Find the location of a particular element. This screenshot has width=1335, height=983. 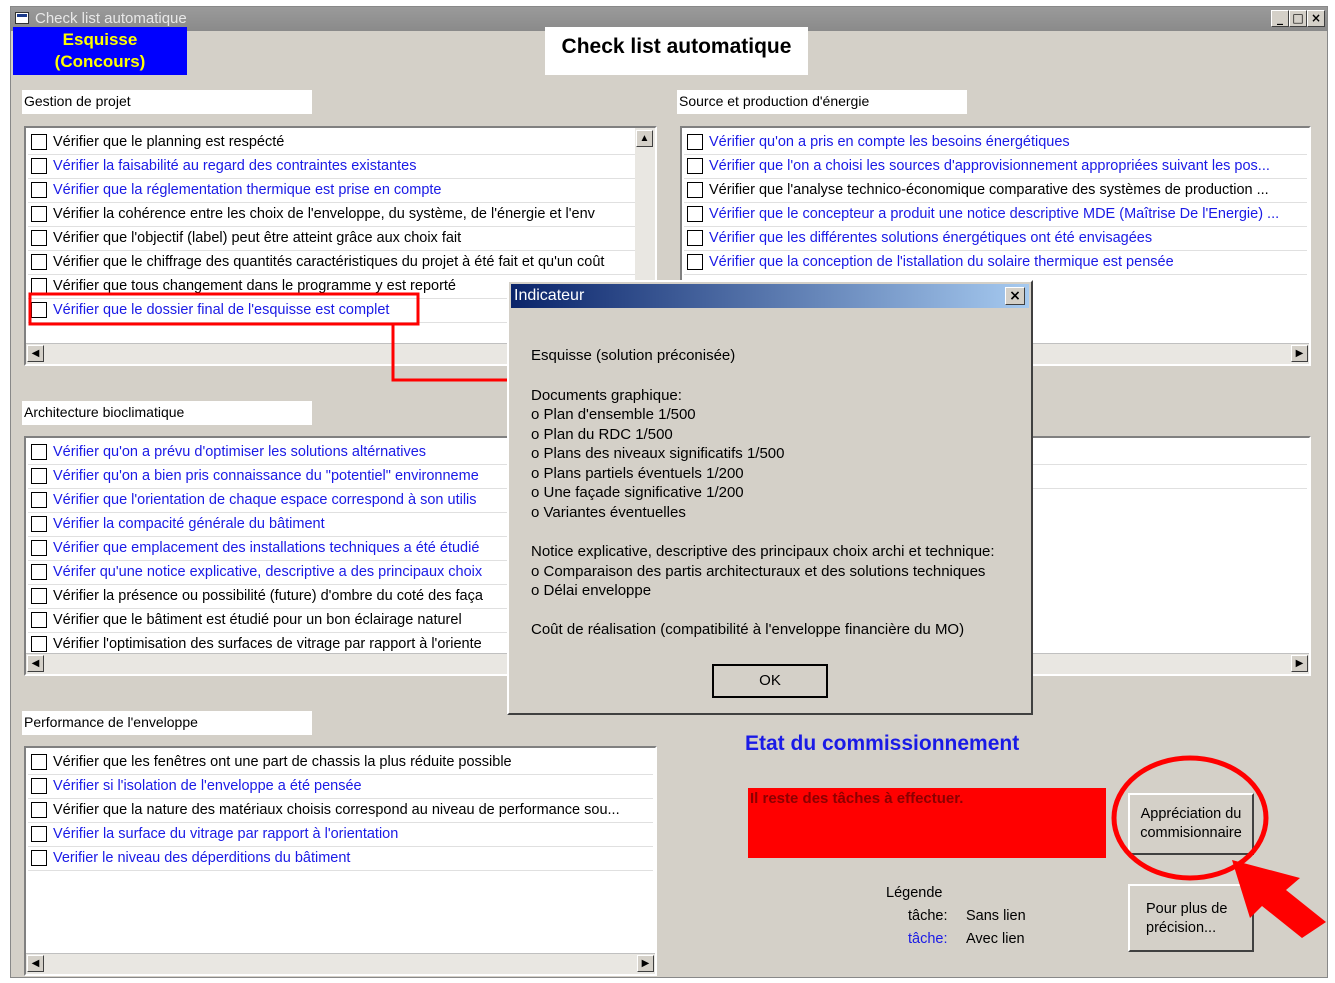

dialog-text-line: o Plan d'ensemble 1/500 is located at coordinates (613, 414).